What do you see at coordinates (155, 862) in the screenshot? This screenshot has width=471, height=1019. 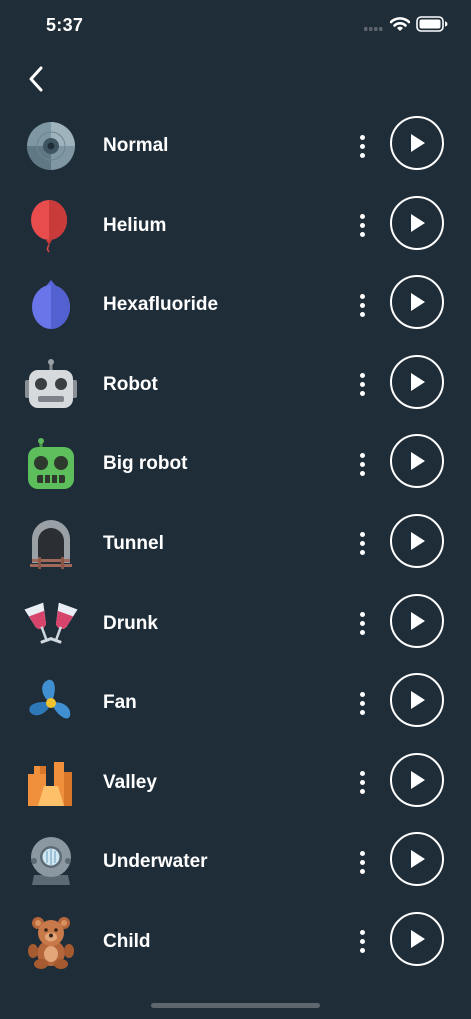 I see `effect-label: Underwater` at bounding box center [155, 862].